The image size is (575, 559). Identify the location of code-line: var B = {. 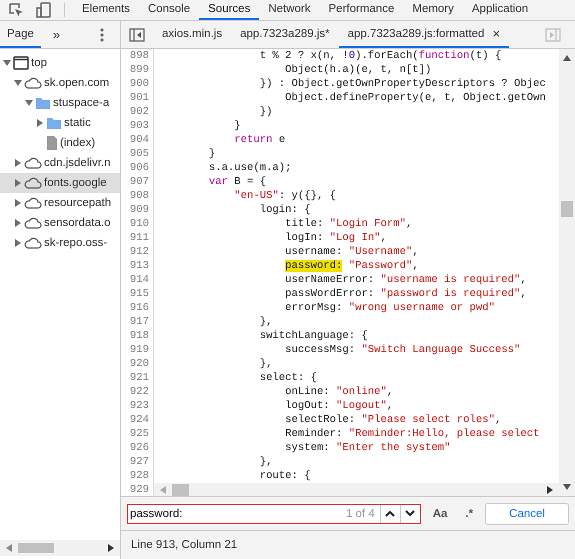
(237, 182).